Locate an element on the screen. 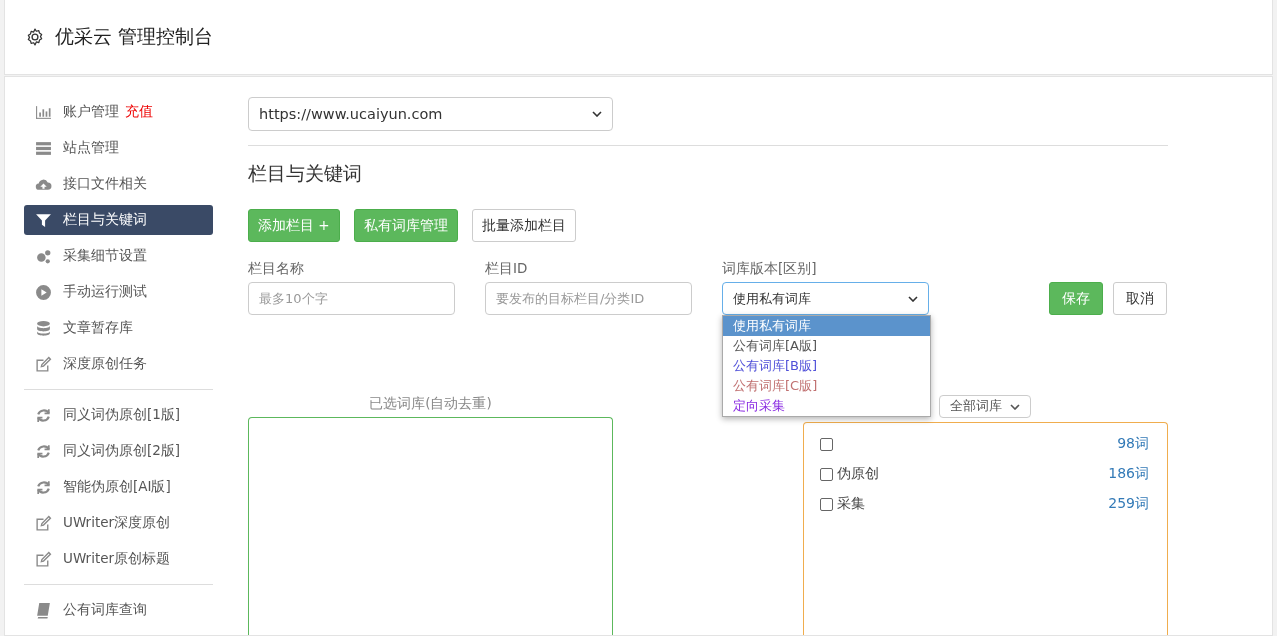 Image resolution: width=1277 pixels, height=636 pixels. sidebar-label: 同义词伪原创[2版] is located at coordinates (122, 451).